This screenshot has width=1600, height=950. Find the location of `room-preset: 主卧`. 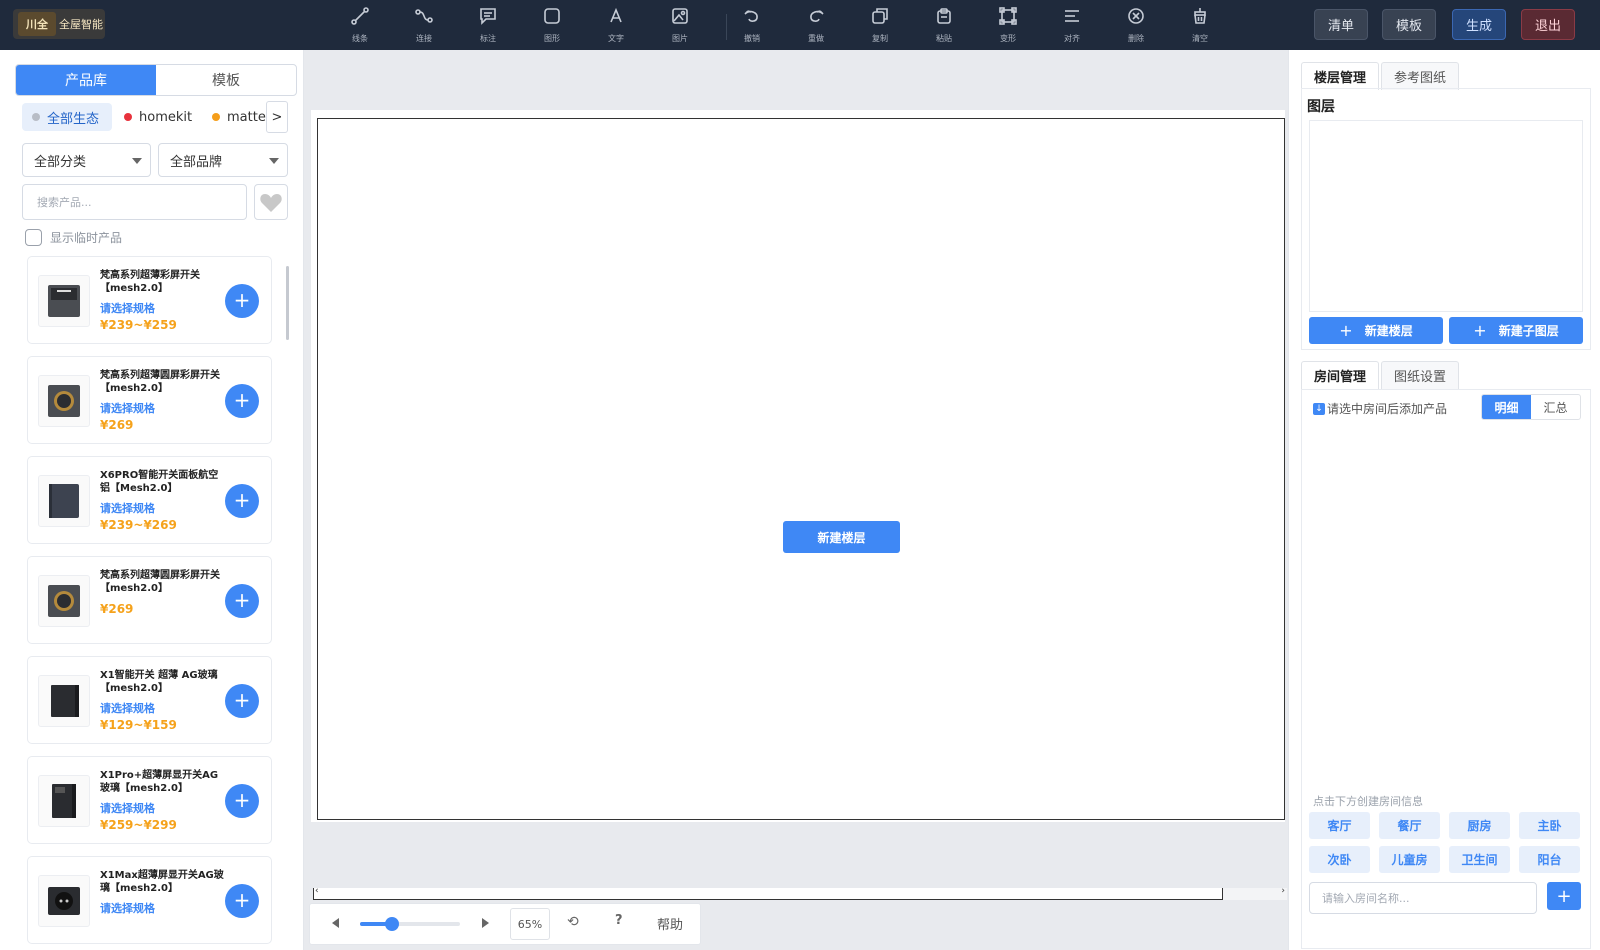

room-preset: 主卧 is located at coordinates (1549, 825).